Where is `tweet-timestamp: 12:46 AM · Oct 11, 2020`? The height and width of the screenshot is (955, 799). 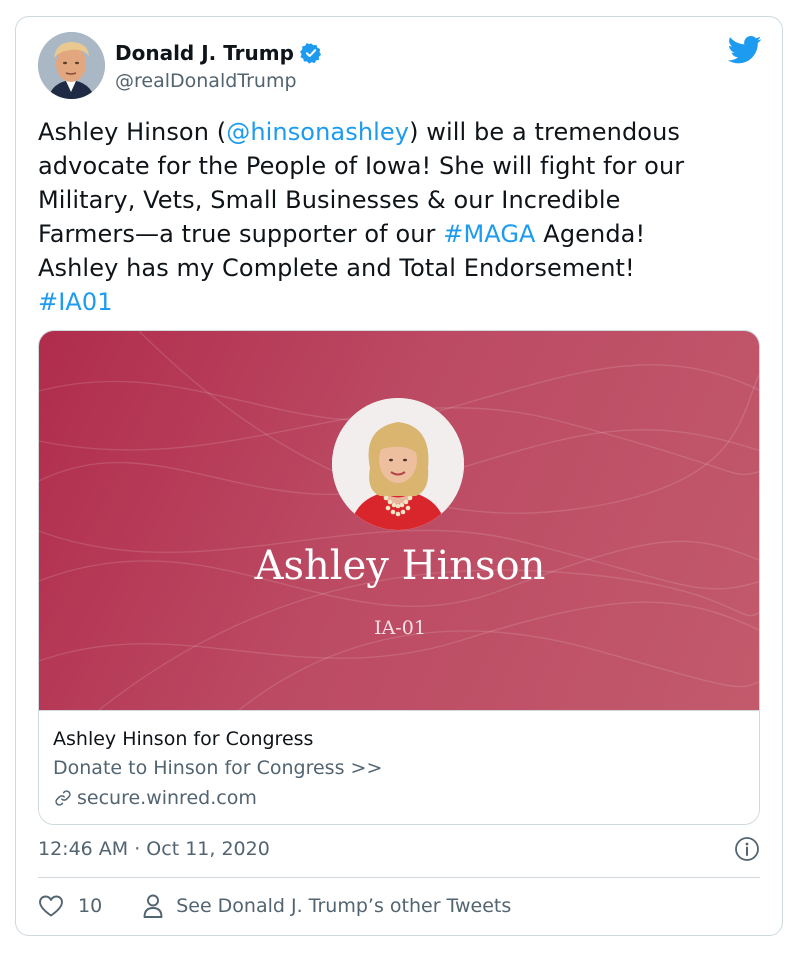
tweet-timestamp: 12:46 AM · Oct 11, 2020 is located at coordinates (154, 849).